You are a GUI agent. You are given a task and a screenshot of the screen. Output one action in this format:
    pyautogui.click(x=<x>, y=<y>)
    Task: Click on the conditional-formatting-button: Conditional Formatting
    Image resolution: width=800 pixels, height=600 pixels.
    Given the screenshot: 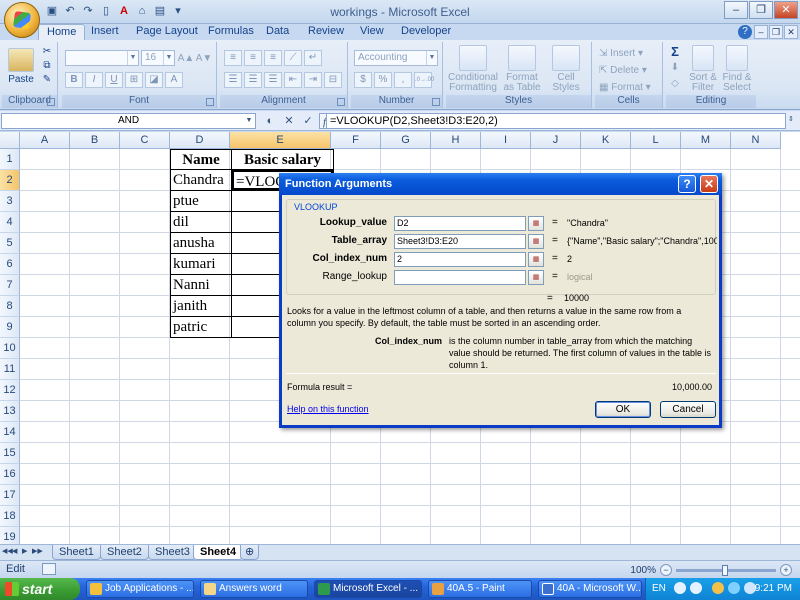 What is the action you would take?
    pyautogui.click(x=473, y=69)
    